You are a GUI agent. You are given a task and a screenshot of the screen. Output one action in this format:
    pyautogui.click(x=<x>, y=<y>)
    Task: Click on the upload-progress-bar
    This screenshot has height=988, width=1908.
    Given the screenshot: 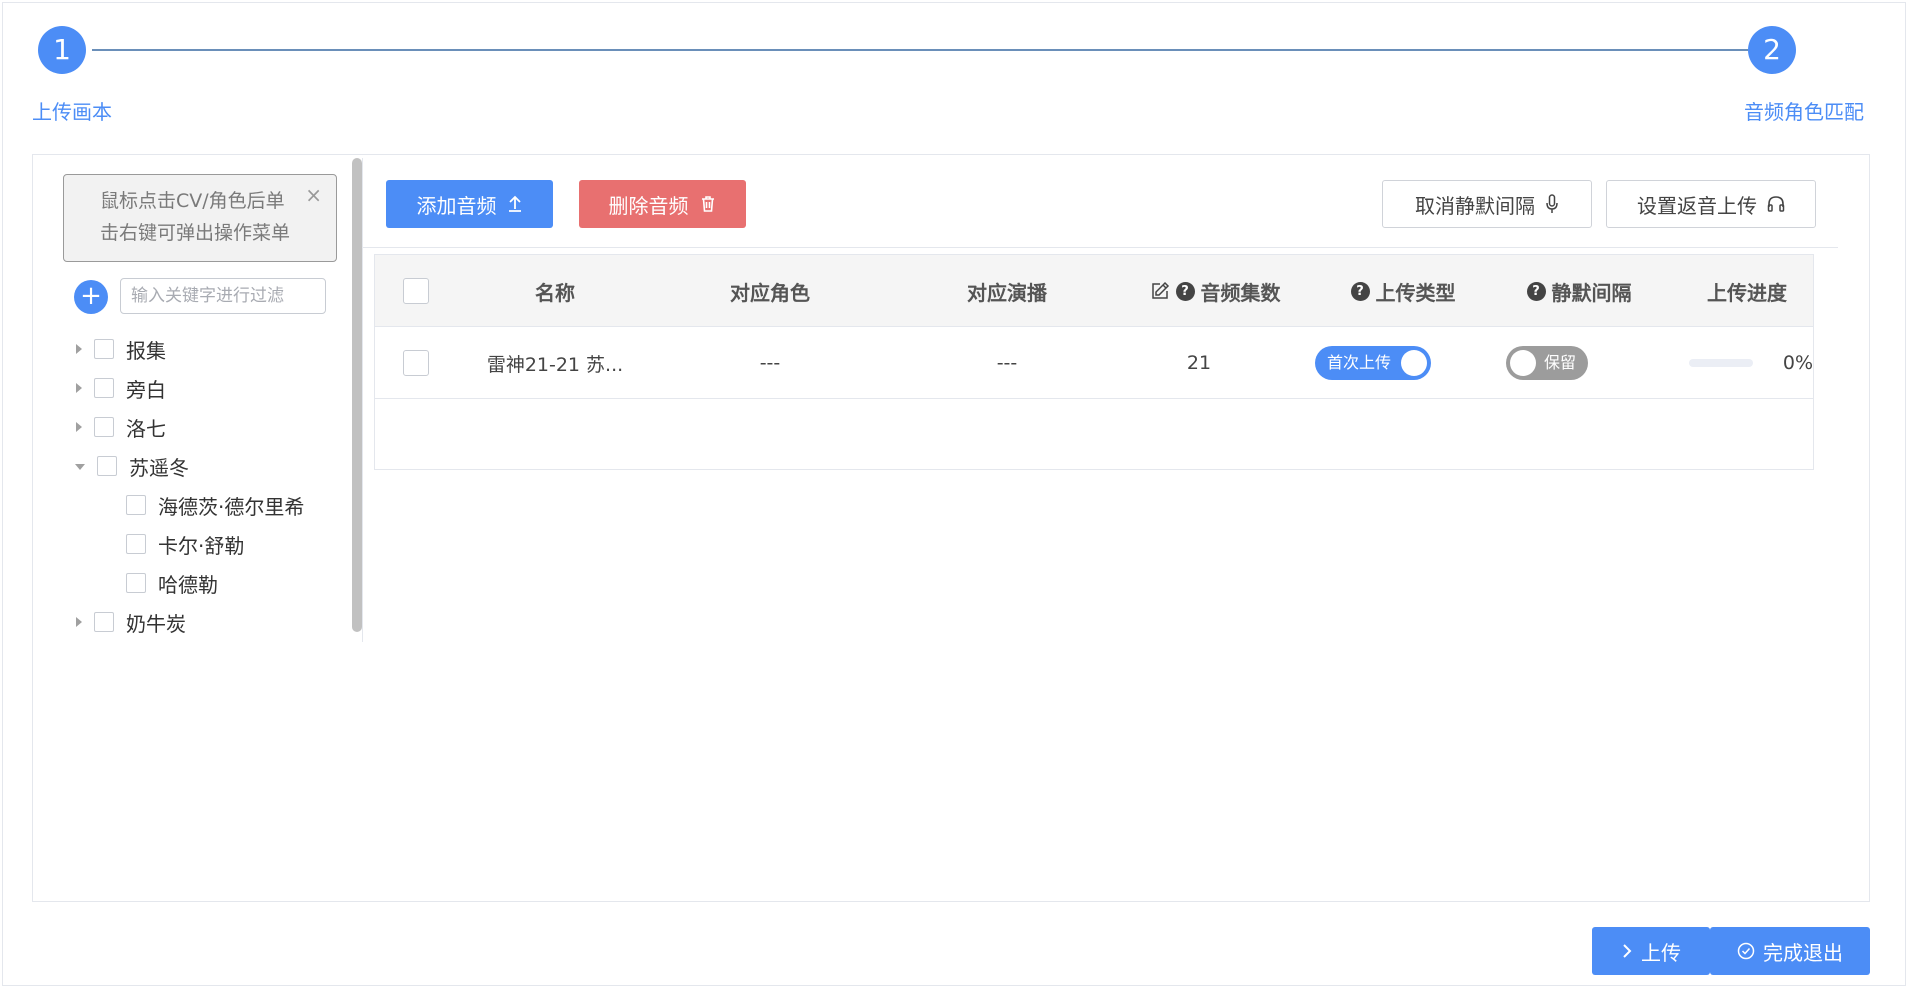 What is the action you would take?
    pyautogui.click(x=1720, y=363)
    